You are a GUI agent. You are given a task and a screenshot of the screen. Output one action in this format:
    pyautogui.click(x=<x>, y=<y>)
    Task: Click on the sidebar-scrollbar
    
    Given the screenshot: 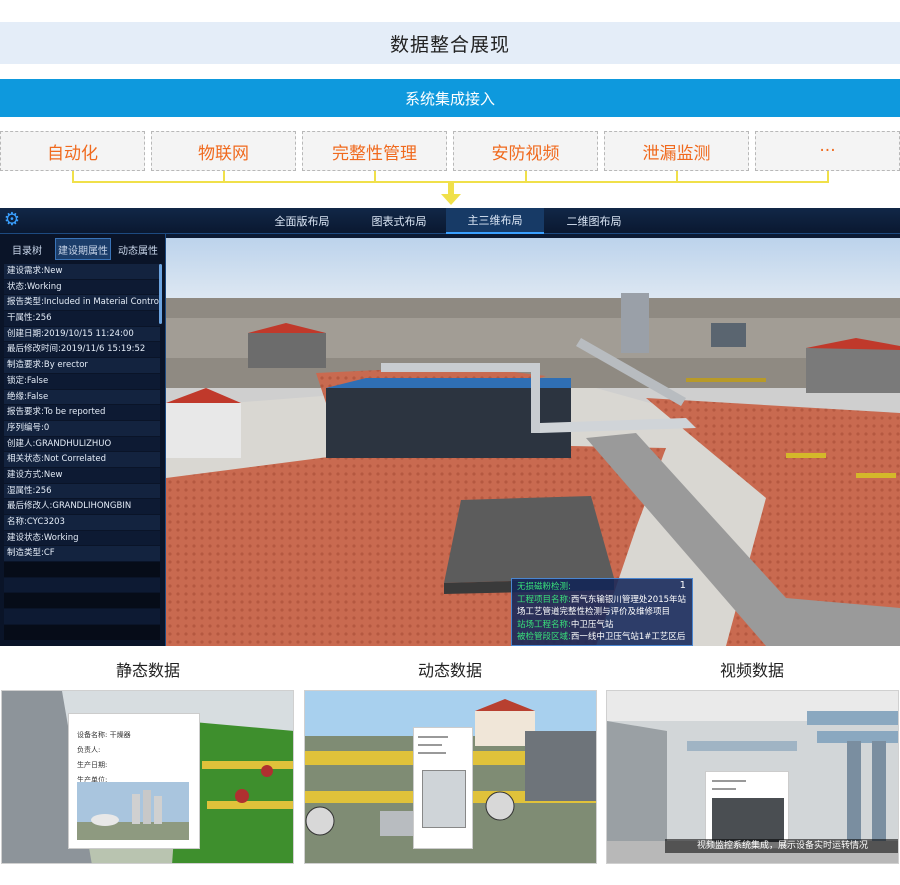 What is the action you would take?
    pyautogui.click(x=160, y=294)
    